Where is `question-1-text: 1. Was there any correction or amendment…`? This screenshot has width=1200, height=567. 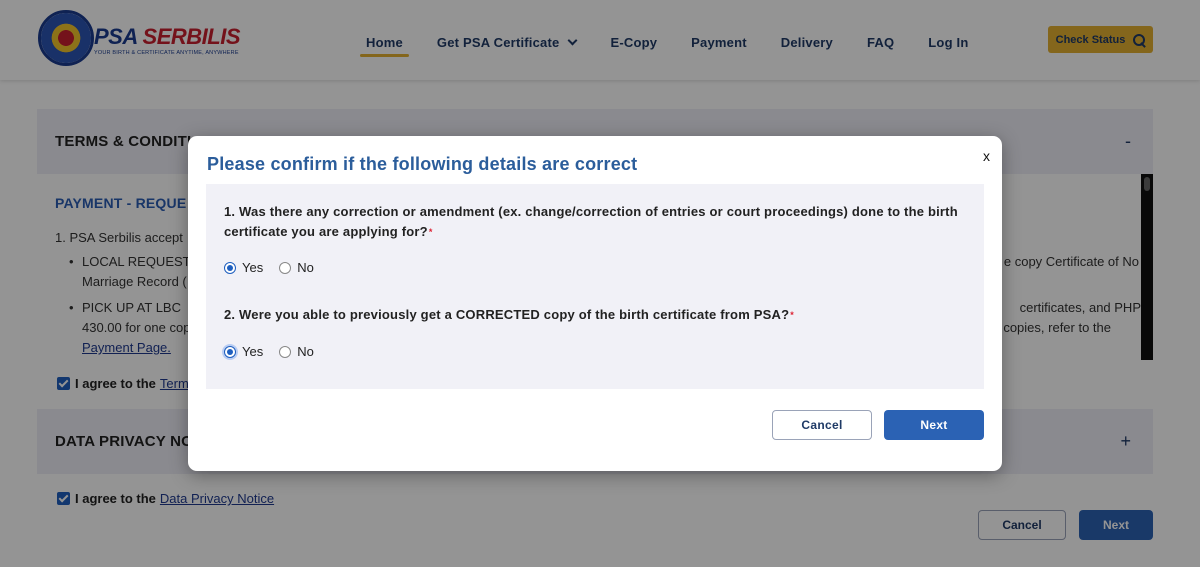 question-1-text: 1. Was there any correction or amendment… is located at coordinates (591, 221).